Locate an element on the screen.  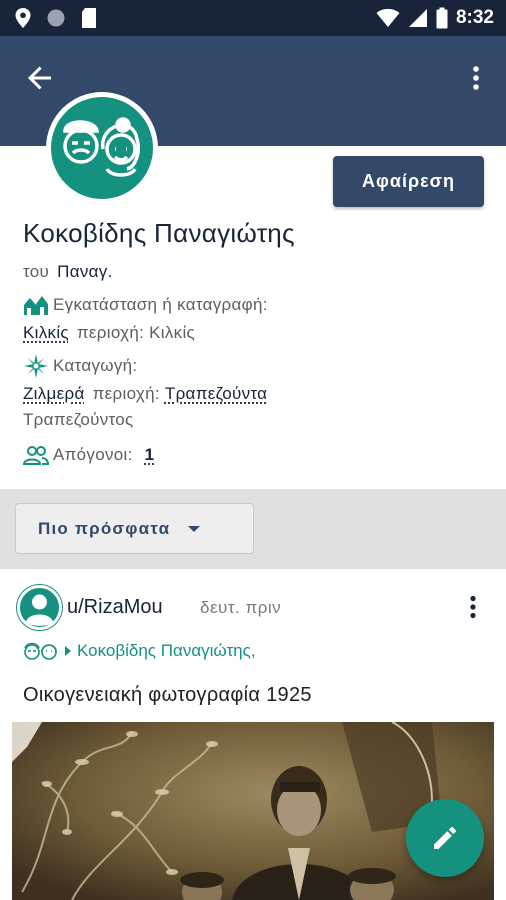
settlement-region: Κιλκίς is located at coordinates (172, 332).